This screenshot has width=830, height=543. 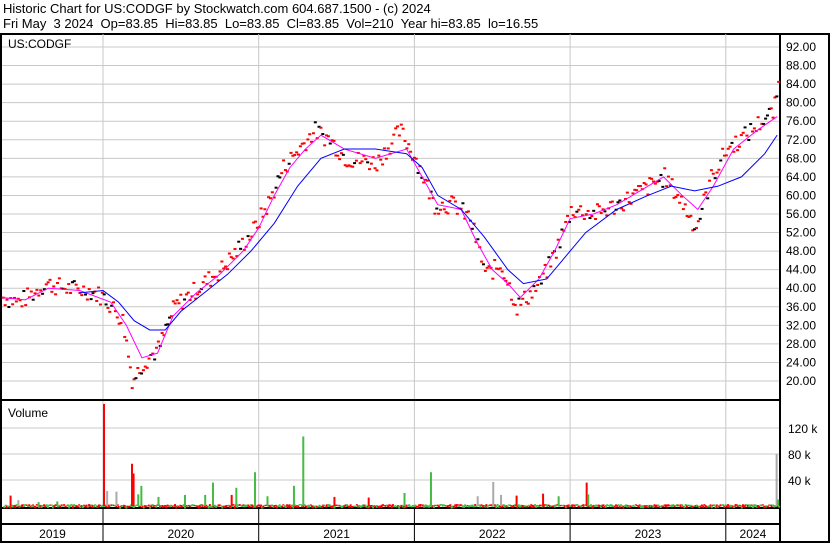 What do you see at coordinates (801, 307) in the screenshot?
I see `price-tick-label: 36.00` at bounding box center [801, 307].